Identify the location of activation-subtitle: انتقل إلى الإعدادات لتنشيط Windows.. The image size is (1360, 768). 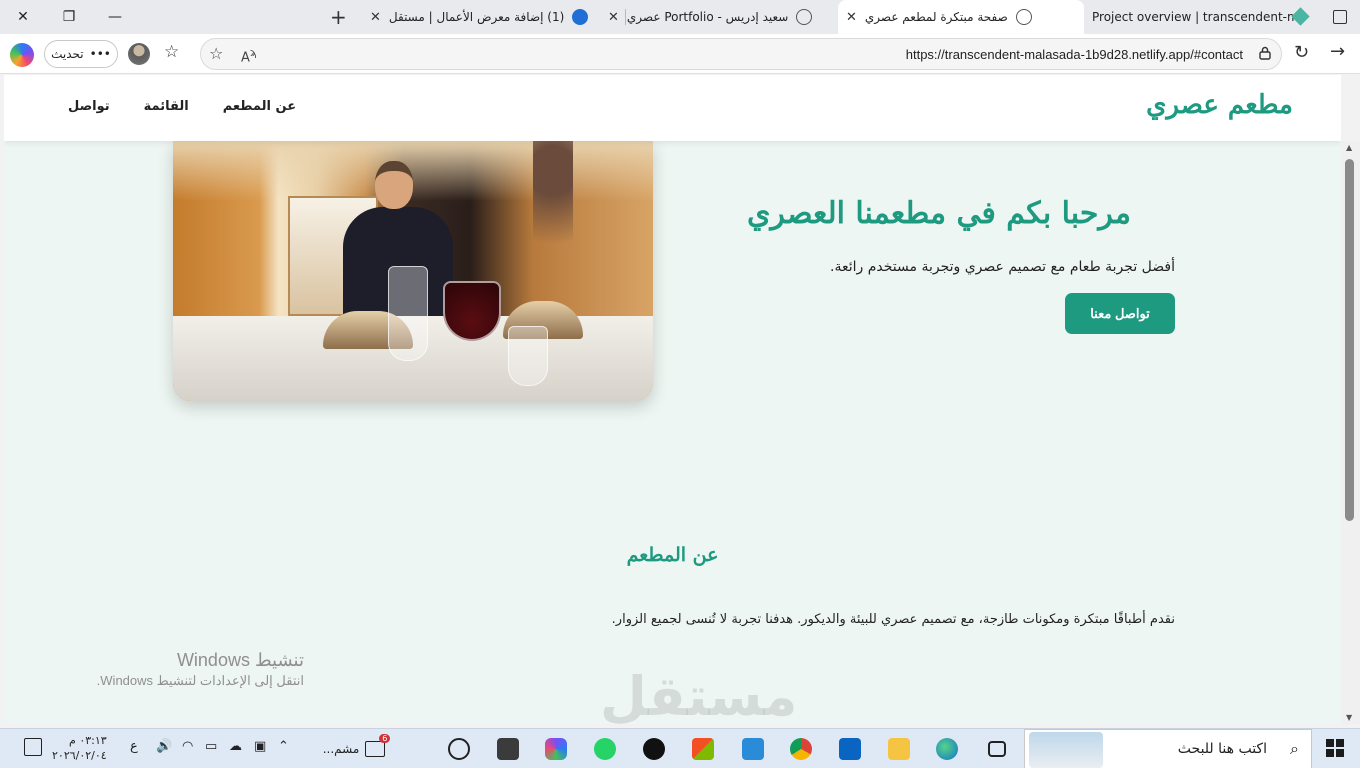
(200, 680).